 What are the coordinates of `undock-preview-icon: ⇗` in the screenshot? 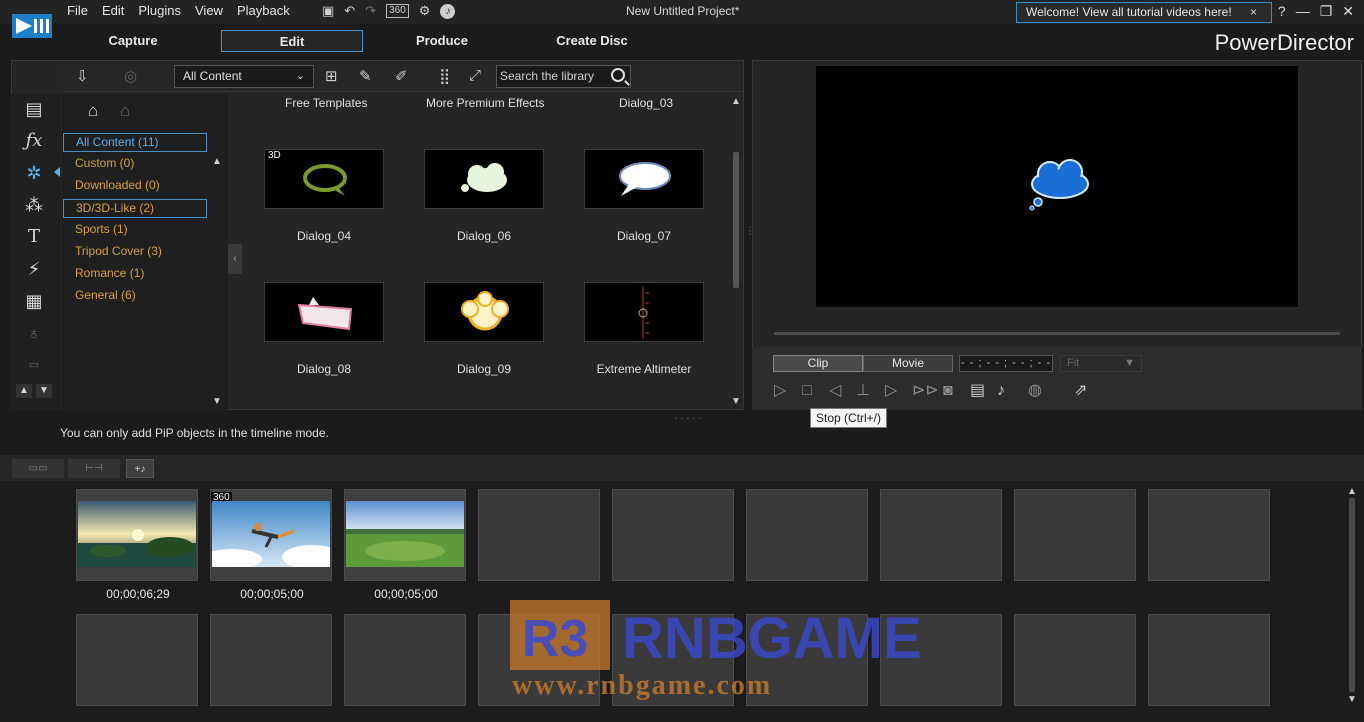 It's located at (1080, 391).